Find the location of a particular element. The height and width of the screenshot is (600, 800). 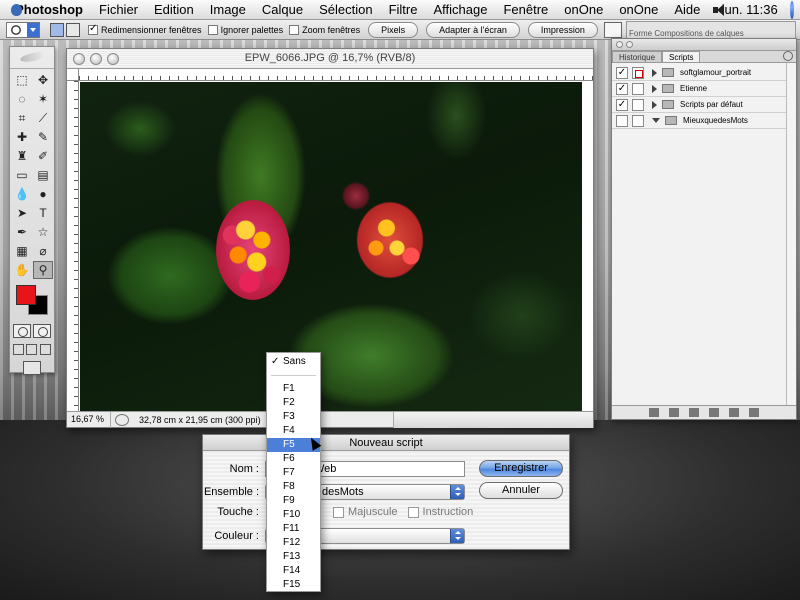

dropdown-item: F12 is located at coordinates (293, 543).